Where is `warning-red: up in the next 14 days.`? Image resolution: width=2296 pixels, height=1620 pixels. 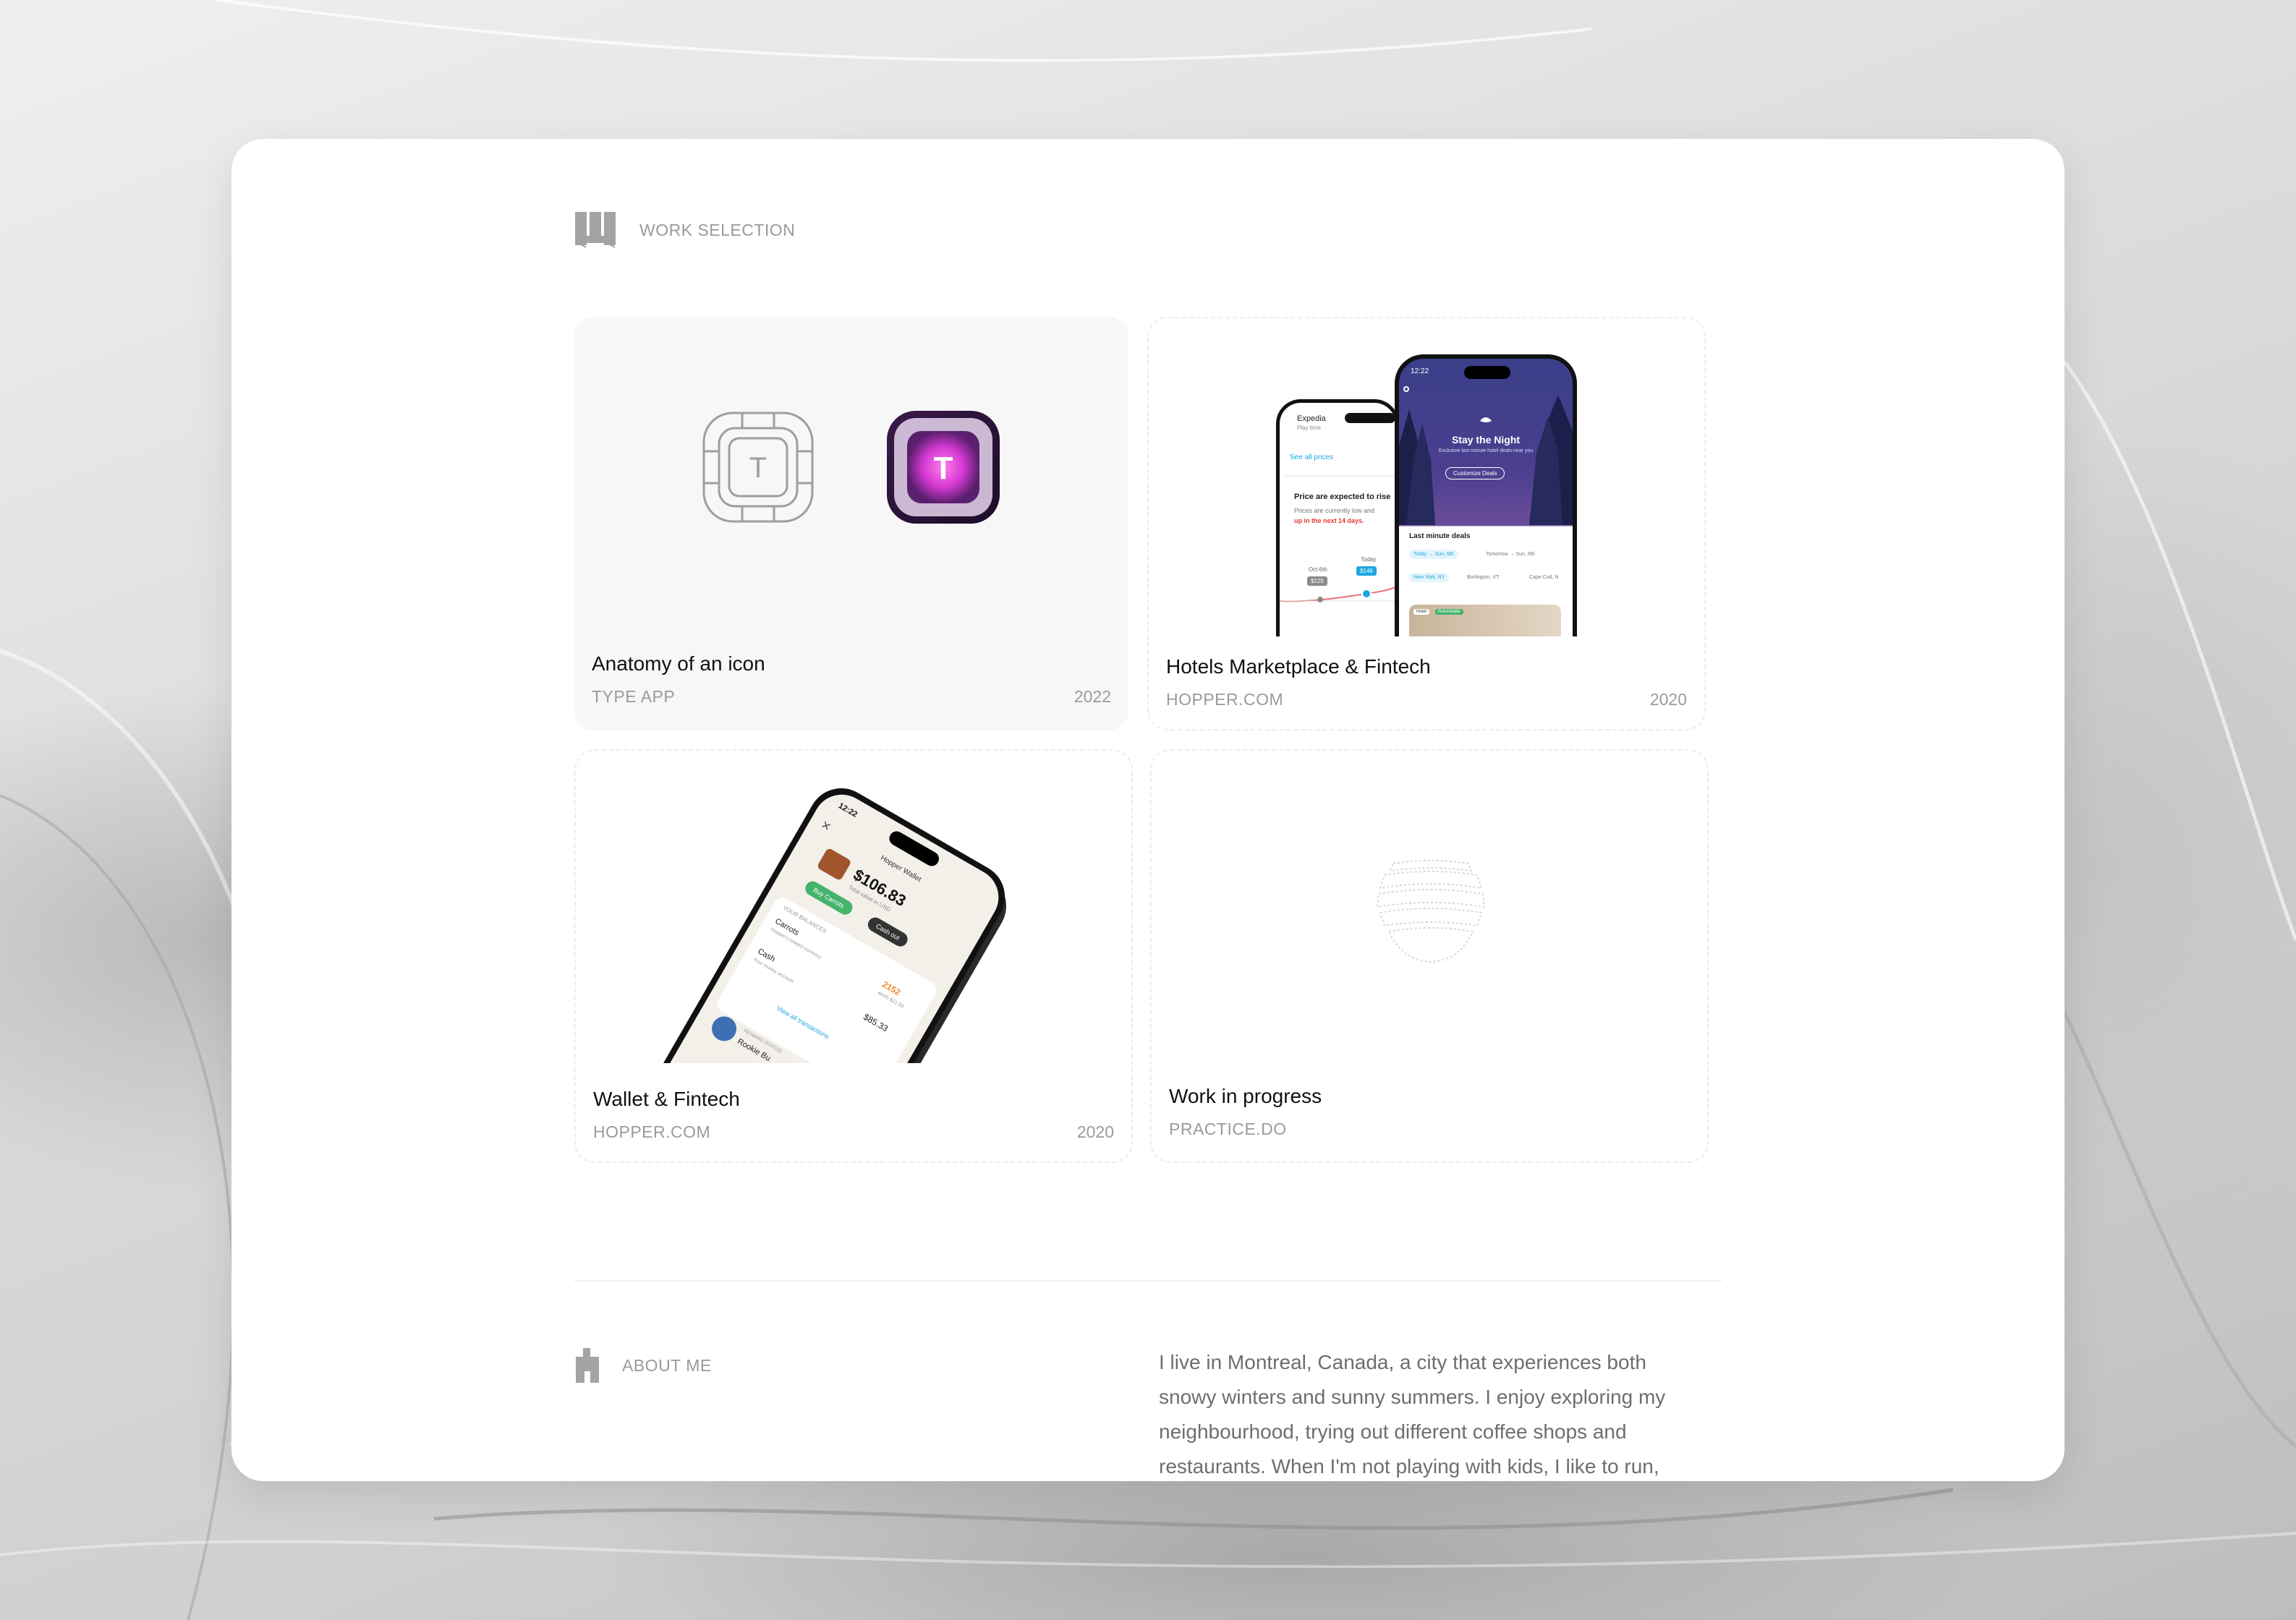 warning-red: up in the next 14 days. is located at coordinates (1329, 520).